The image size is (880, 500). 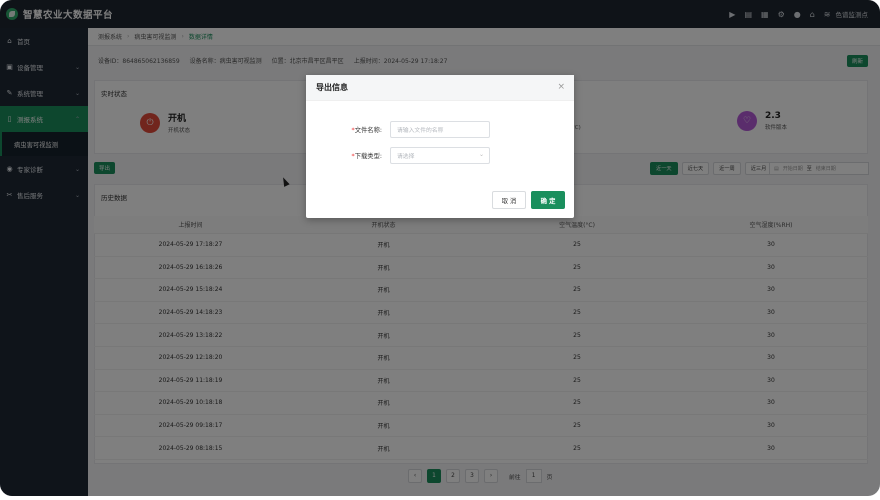 What do you see at coordinates (440, 129) in the screenshot?
I see `filename-input: 请输入文件的名称` at bounding box center [440, 129].